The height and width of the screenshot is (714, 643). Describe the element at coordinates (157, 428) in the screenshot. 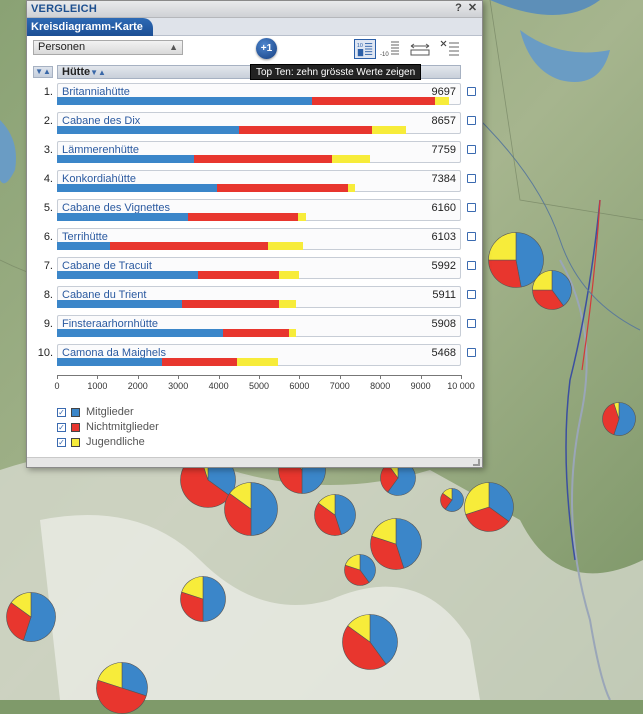

I see `legend-item-nichtmitglieder: ✓ Nichtmitglieder` at that location.